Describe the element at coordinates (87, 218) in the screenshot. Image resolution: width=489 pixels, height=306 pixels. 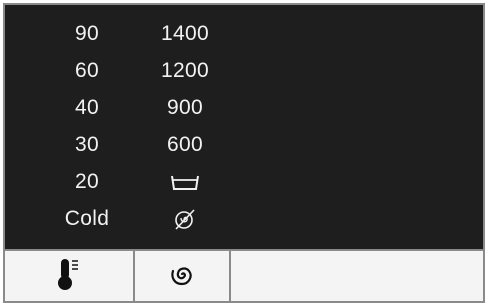
I see `temp-option-cold: Cold` at that location.